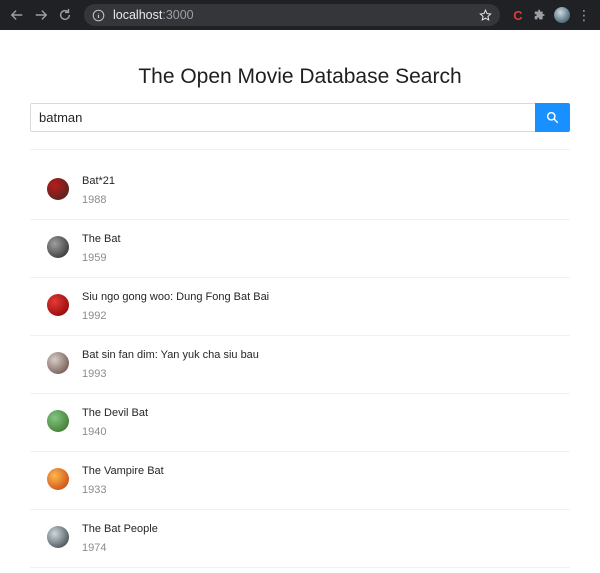  I want to click on movie-title: The Devil Bat, so click(115, 413).